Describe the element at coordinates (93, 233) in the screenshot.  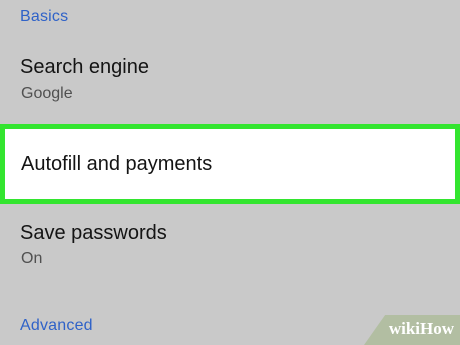
I see `save-passwords-title: Save passwords` at that location.